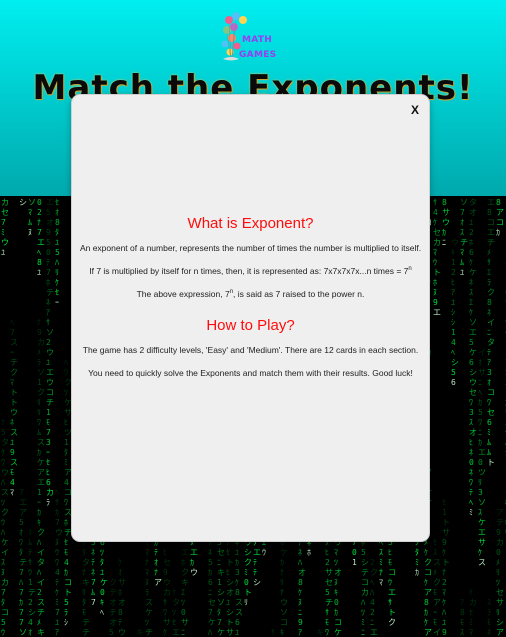 The height and width of the screenshot is (637, 506). What do you see at coordinates (251, 38) in the screenshot?
I see `math-games-logo: MATH GAMES` at bounding box center [251, 38].